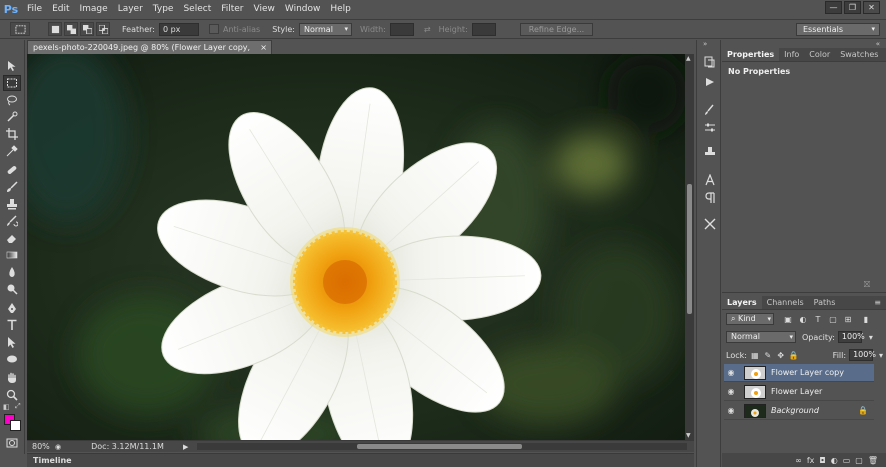 The image size is (886, 467). What do you see at coordinates (360, 460) in the screenshot?
I see `timeline-panel-tab: Timeline` at bounding box center [360, 460].